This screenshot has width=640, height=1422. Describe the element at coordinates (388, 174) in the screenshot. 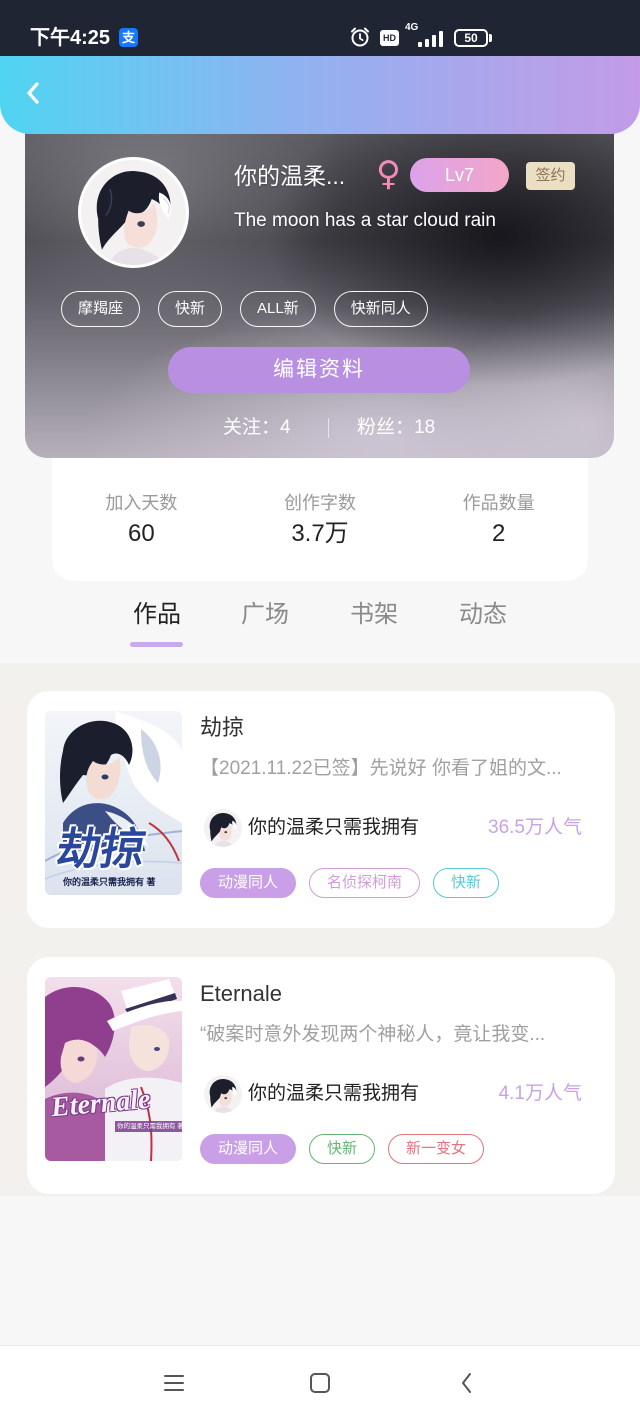

I see `female-icon: ♀` at that location.